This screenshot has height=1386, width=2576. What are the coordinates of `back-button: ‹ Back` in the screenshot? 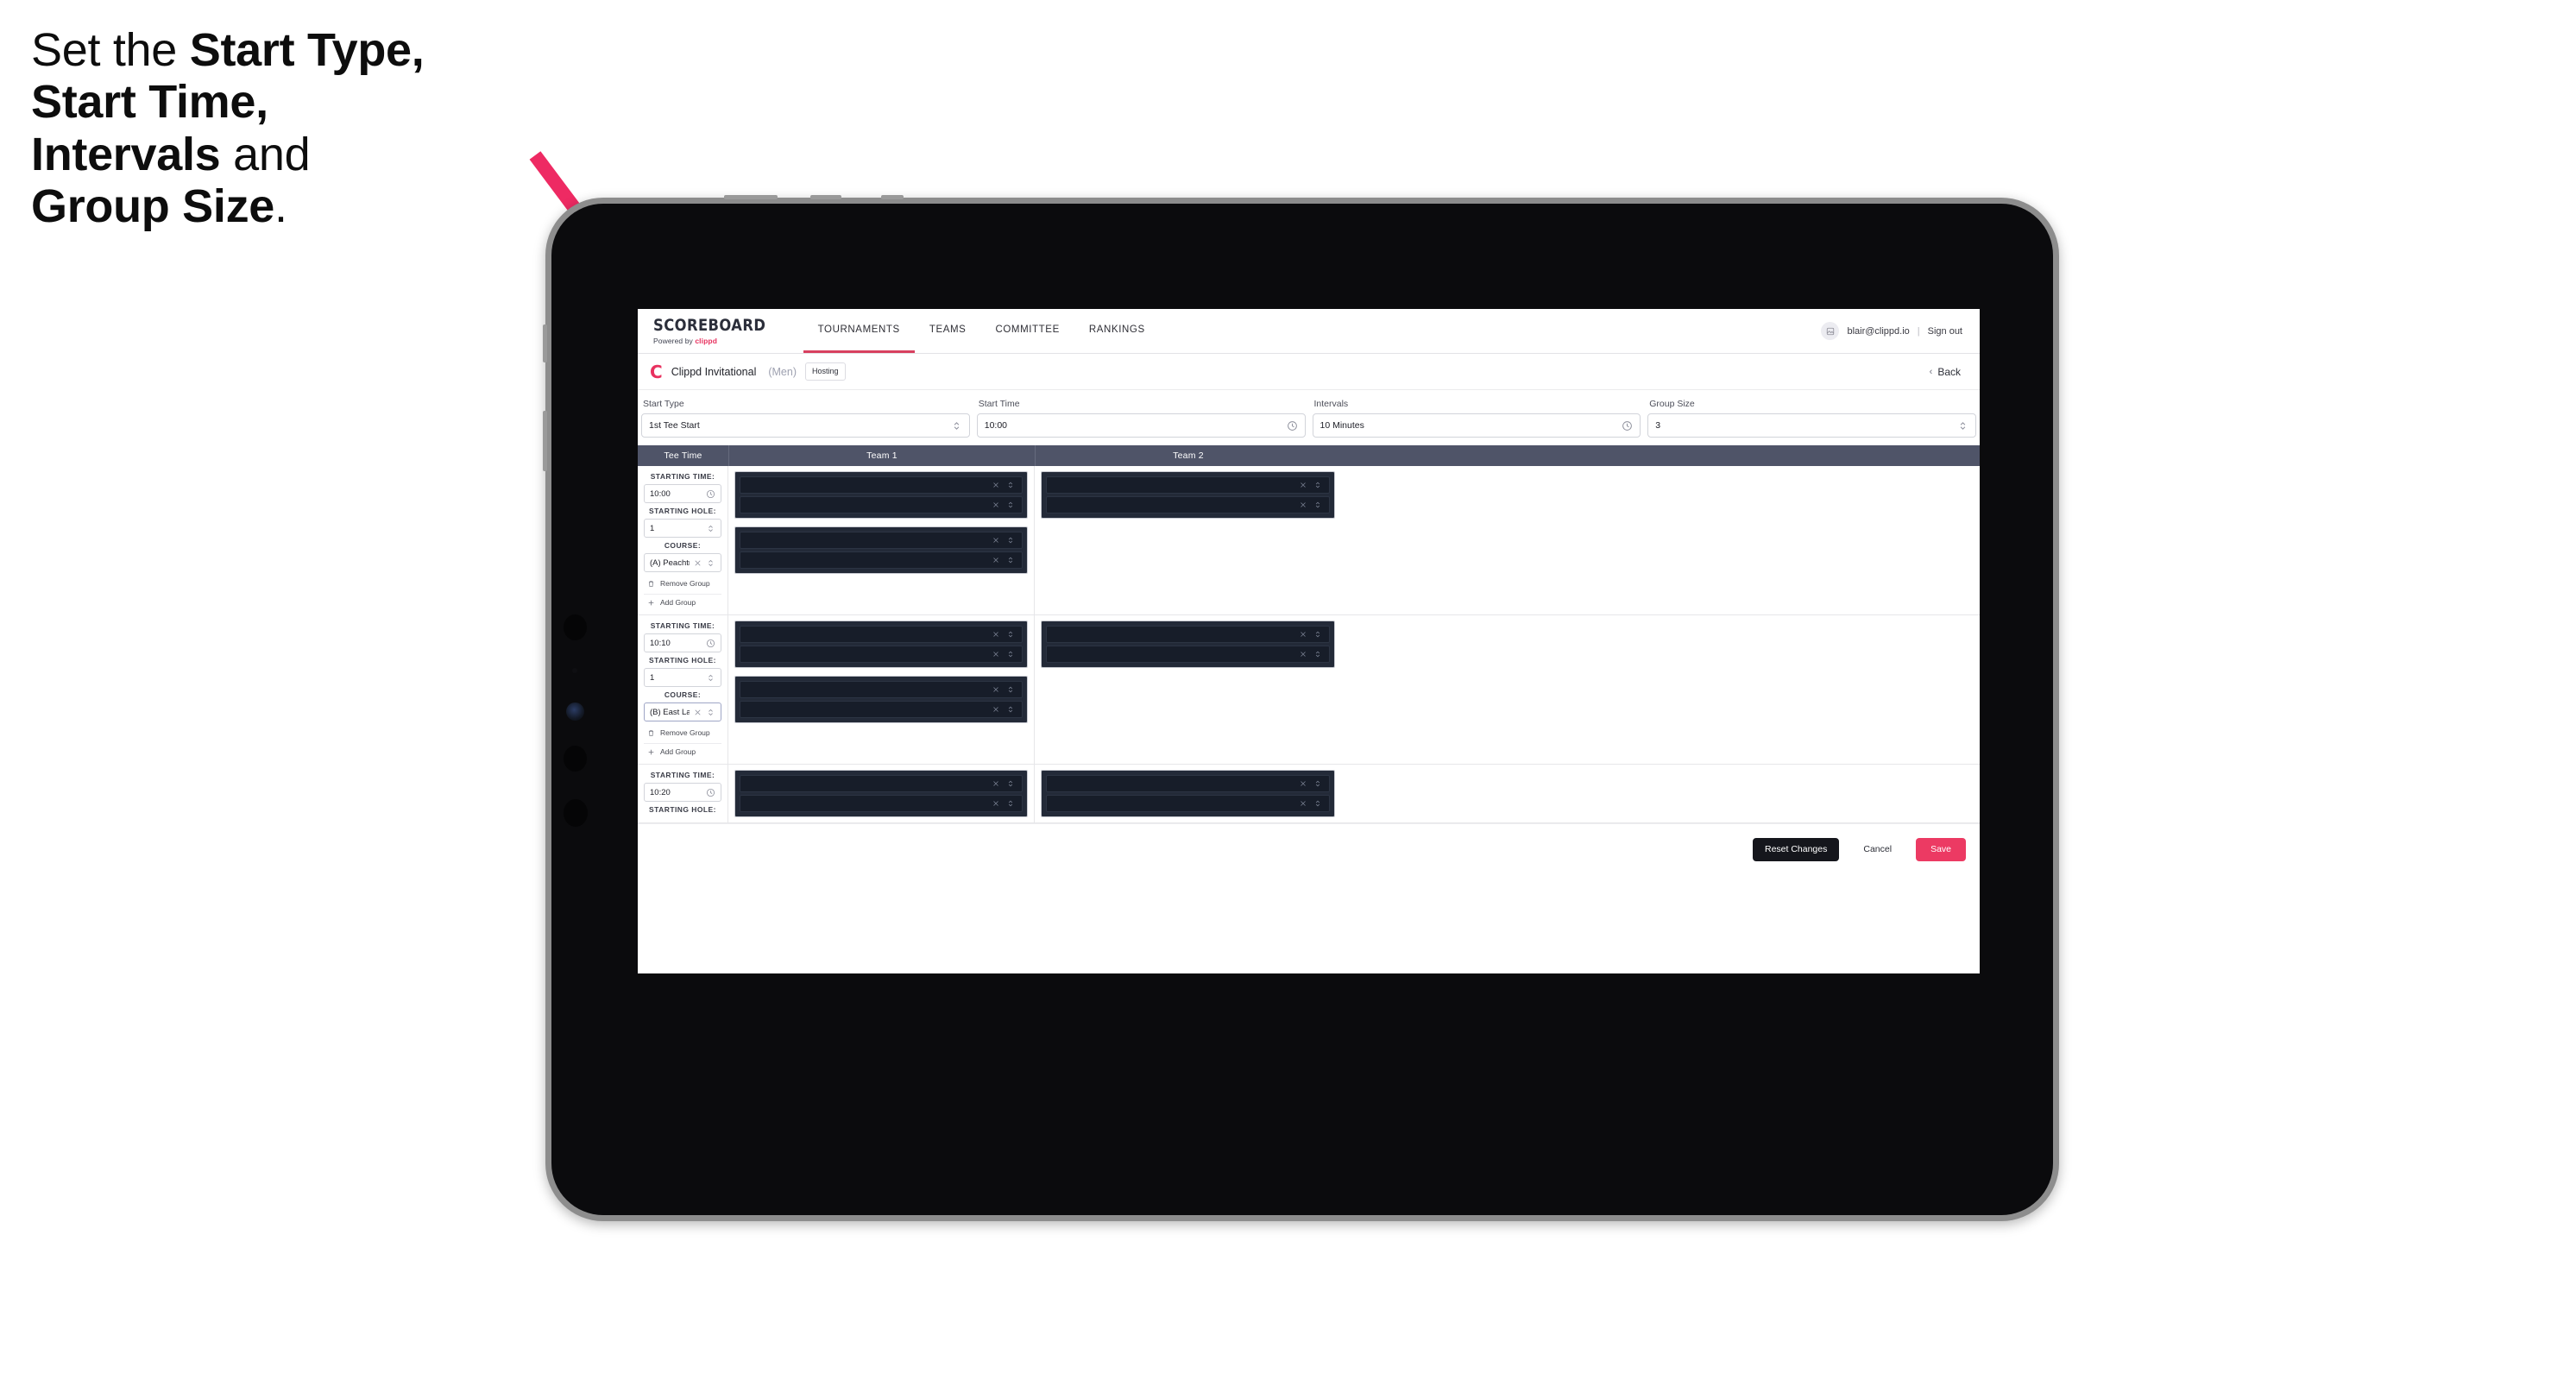 It's located at (1946, 372).